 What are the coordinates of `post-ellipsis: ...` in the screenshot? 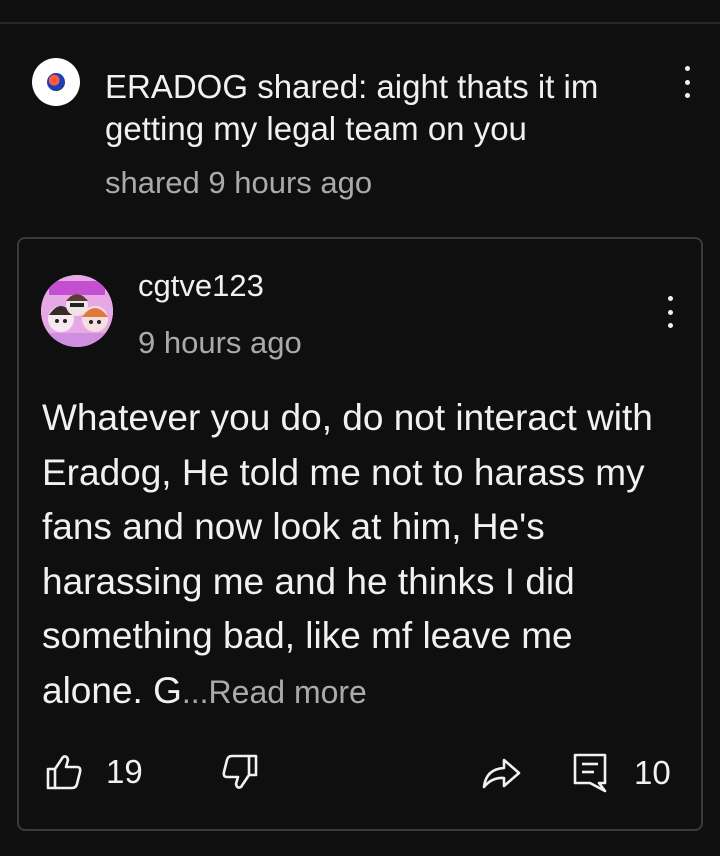 It's located at (195, 691).